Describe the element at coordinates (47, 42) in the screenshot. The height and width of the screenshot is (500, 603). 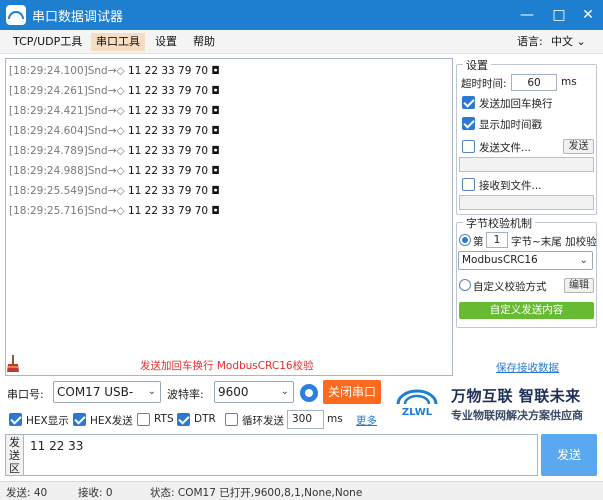
I see `menu-tcp-udp-tool: TCP/UDP工具` at that location.